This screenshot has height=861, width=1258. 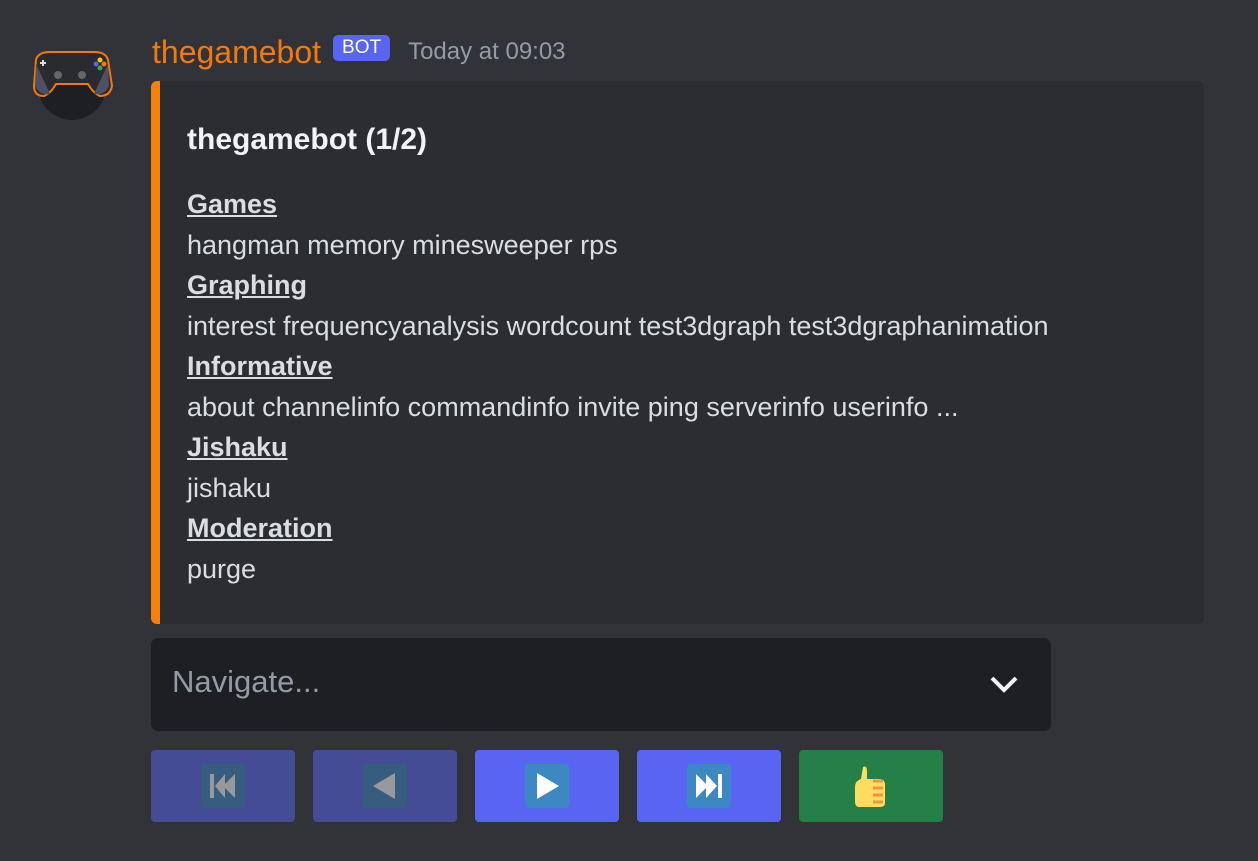 I want to click on last-page-icon, so click(x=709, y=786).